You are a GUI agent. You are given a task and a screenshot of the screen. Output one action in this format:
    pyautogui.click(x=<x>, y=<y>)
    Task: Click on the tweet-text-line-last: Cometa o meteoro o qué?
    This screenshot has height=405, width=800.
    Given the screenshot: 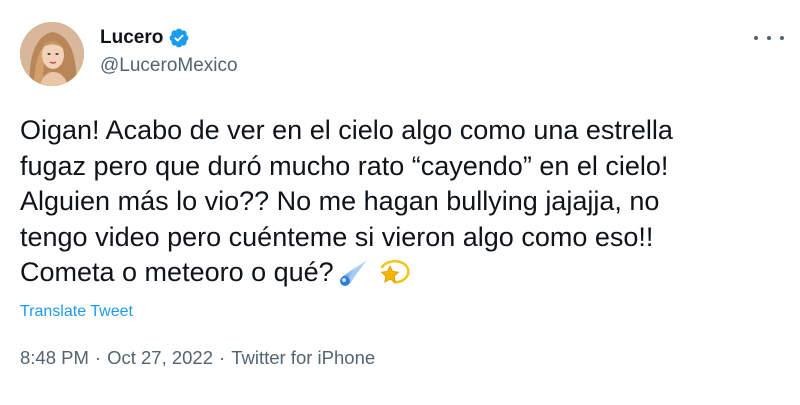 What is the action you would take?
    pyautogui.click(x=405, y=276)
    